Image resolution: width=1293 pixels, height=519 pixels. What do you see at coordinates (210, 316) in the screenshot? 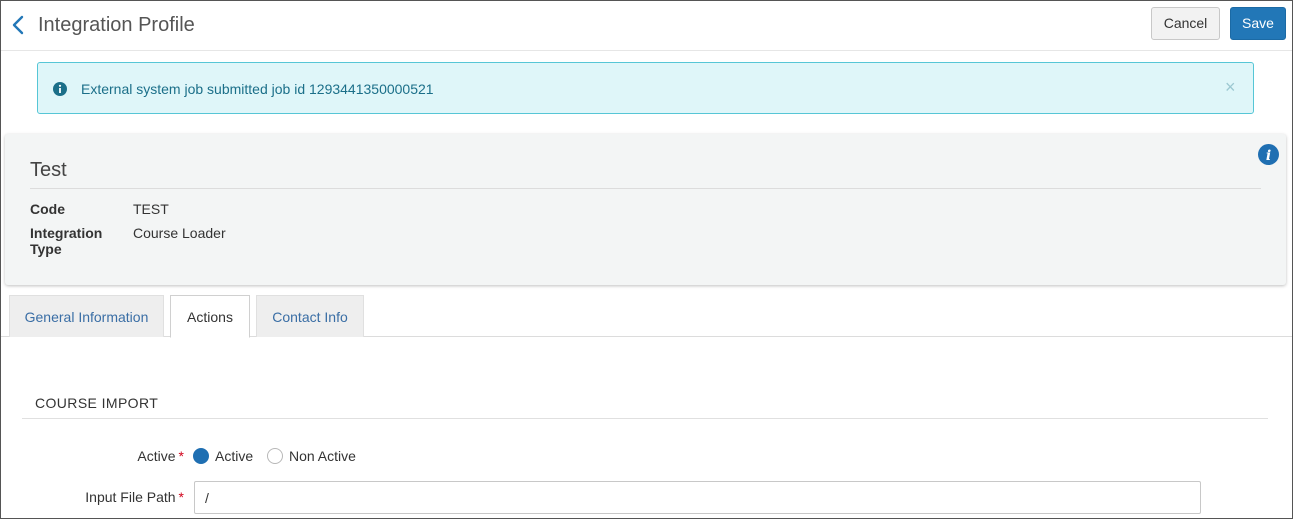
I see `tab-actions: Actions` at bounding box center [210, 316].